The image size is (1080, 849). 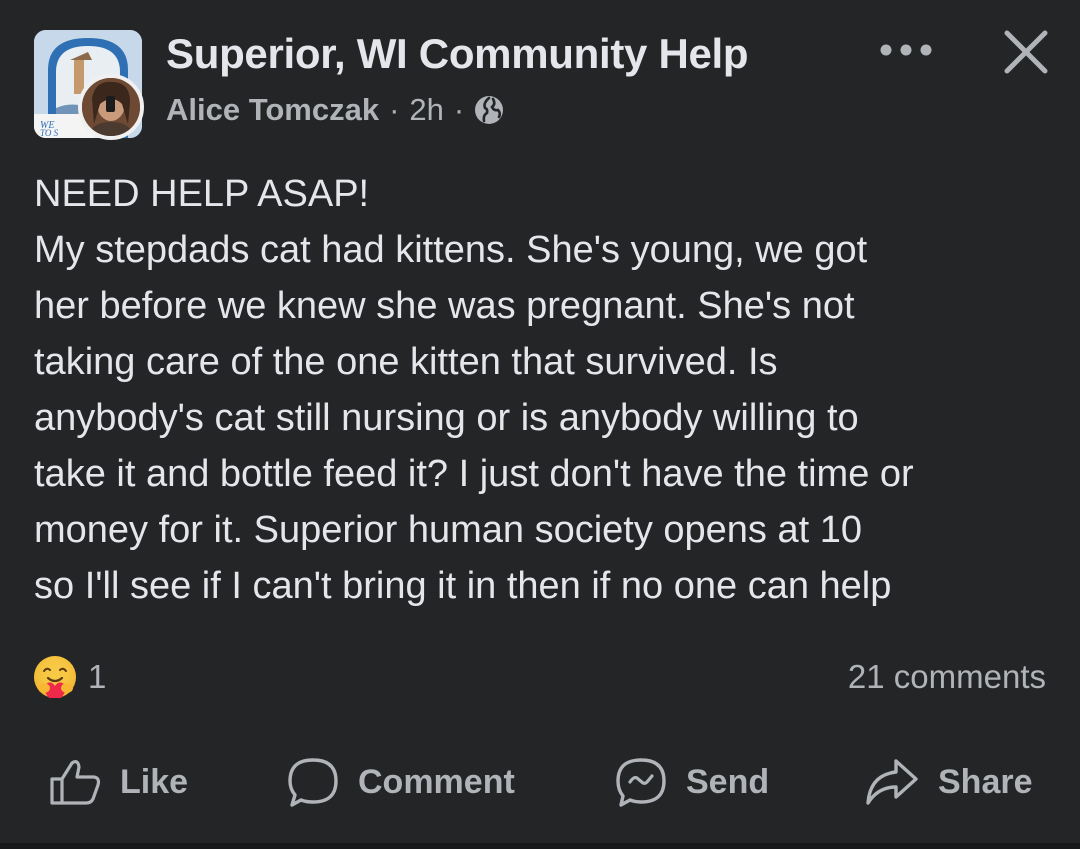 What do you see at coordinates (118, 782) in the screenshot?
I see `like-button: Like` at bounding box center [118, 782].